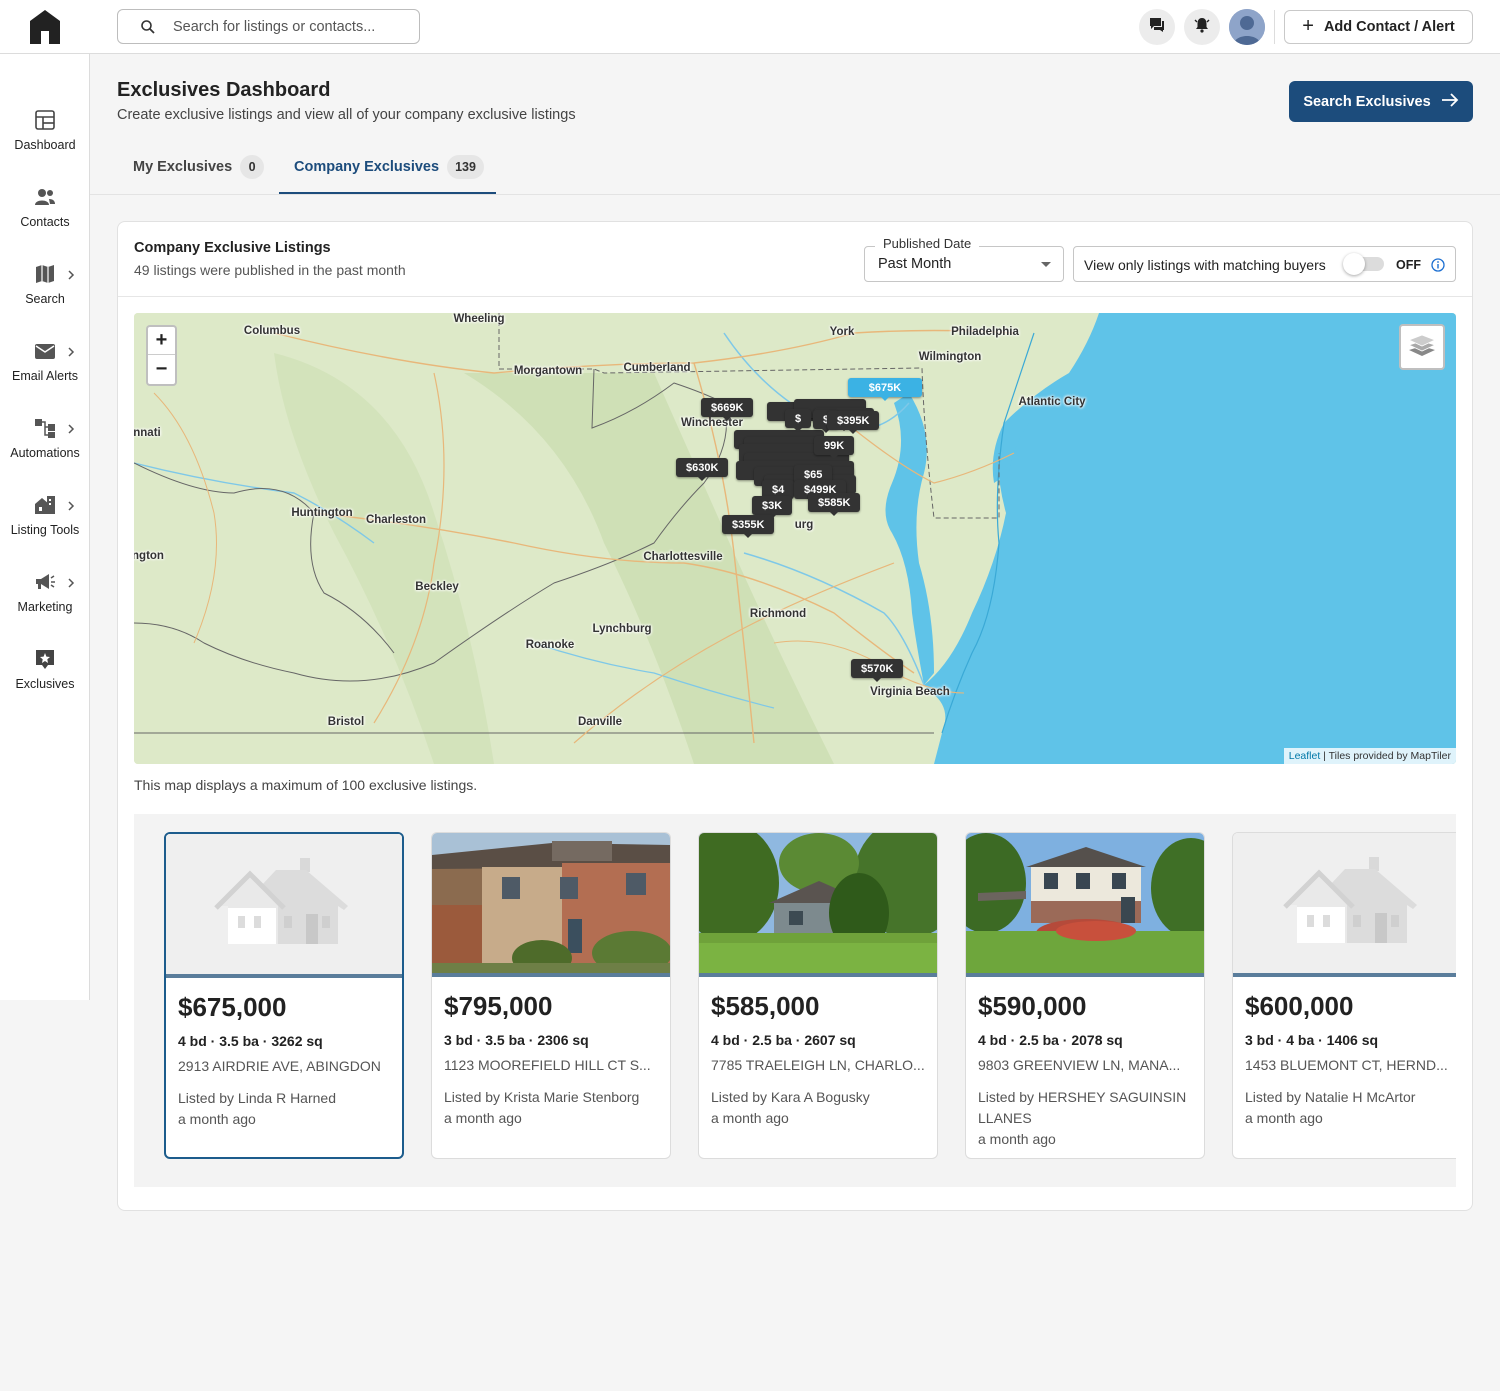 The height and width of the screenshot is (1391, 1500). I want to click on map-price-pin: $570K, so click(877, 670).